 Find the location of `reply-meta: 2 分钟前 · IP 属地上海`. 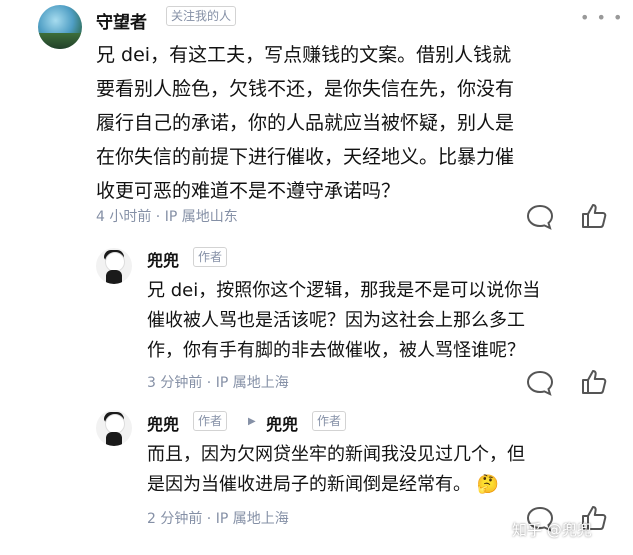

reply-meta: 2 分钟前 · IP 属地上海 is located at coordinates (218, 519).